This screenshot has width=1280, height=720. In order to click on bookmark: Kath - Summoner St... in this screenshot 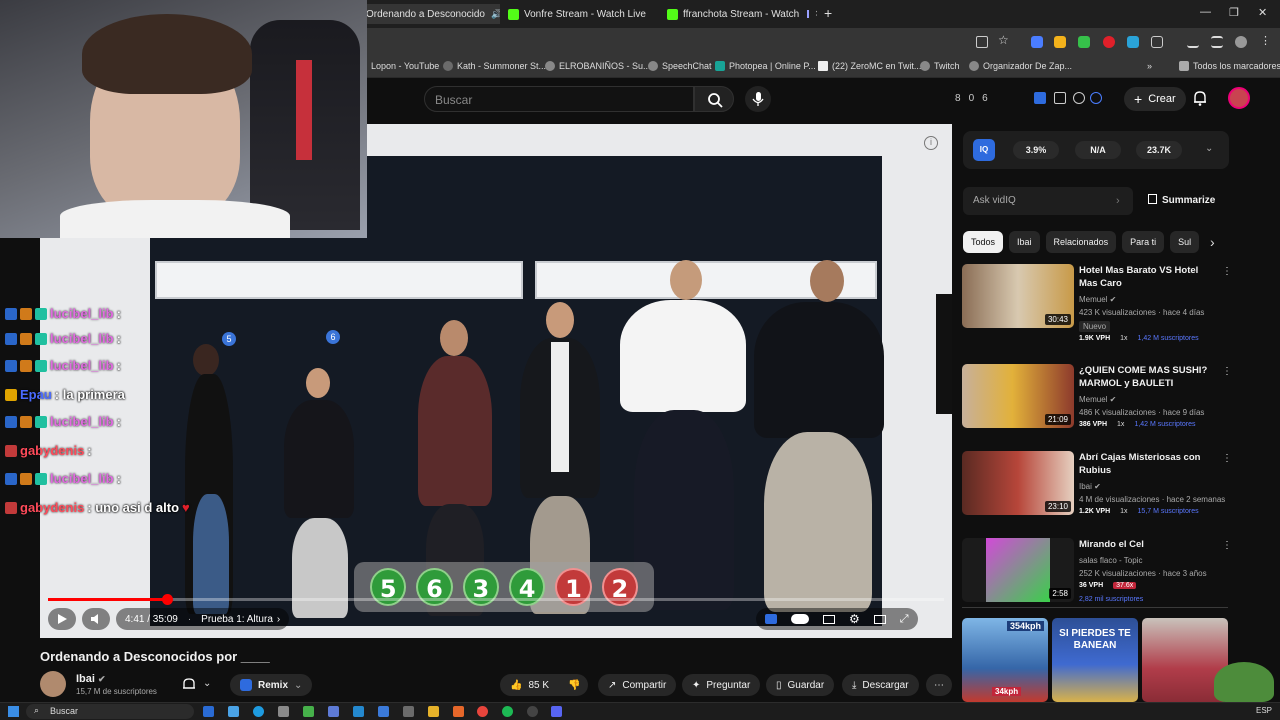, I will do `click(494, 66)`.